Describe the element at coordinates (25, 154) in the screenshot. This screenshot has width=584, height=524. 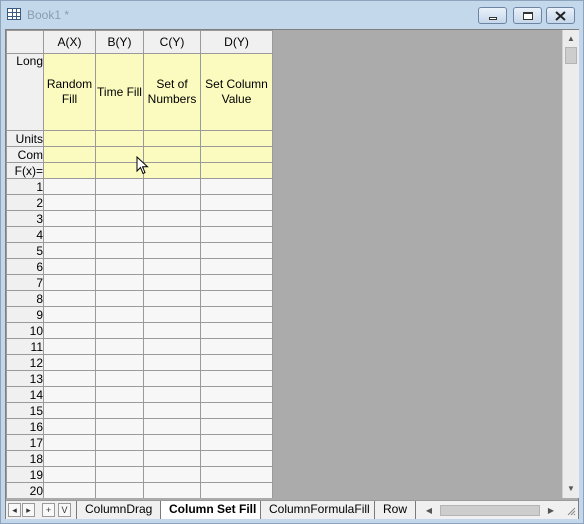
I see `row-header-comments: Com` at that location.